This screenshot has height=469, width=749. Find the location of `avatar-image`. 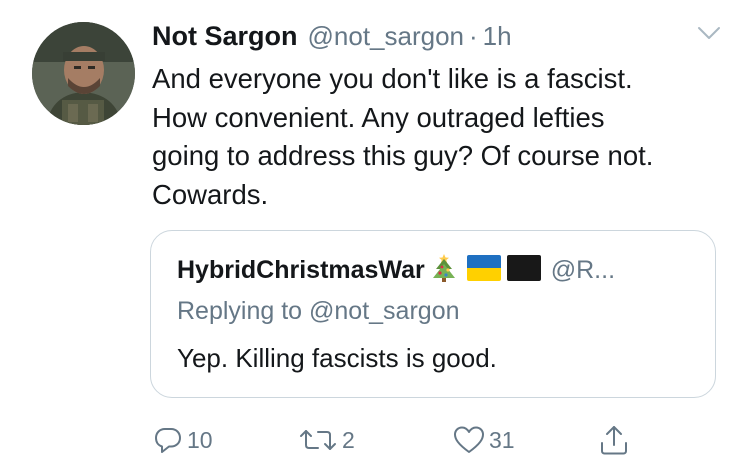

avatar-image is located at coordinates (83, 73).